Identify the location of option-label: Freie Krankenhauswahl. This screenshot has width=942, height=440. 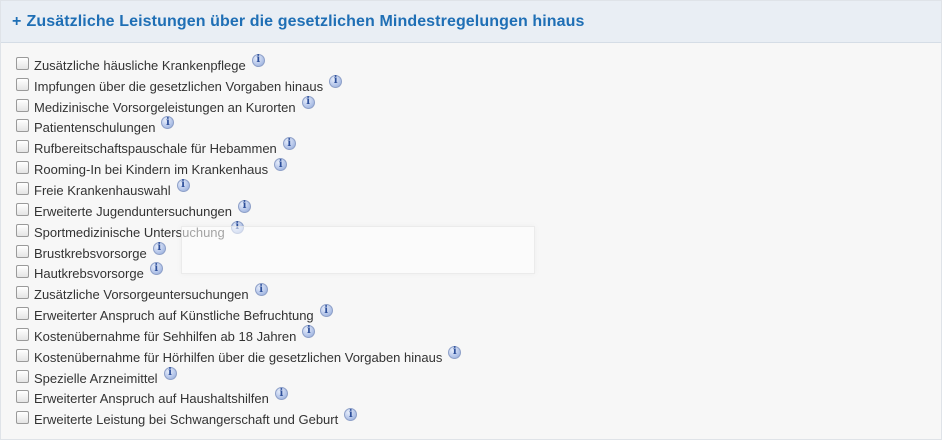
(102, 190).